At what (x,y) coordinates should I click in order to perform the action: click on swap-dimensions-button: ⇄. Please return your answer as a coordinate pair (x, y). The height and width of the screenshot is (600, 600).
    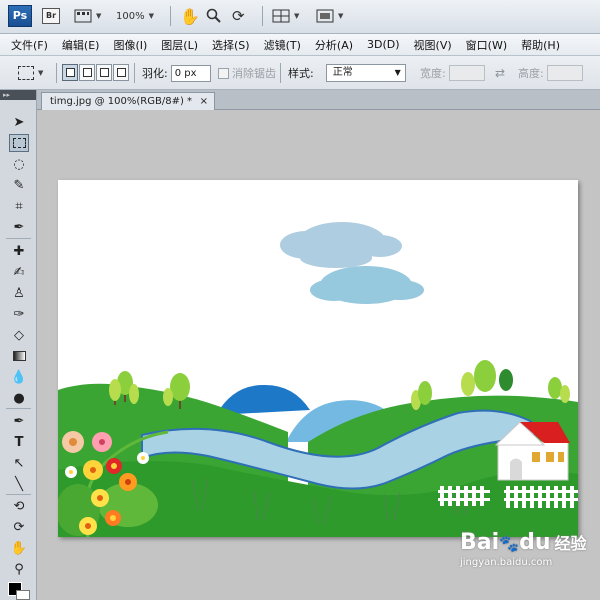
    Looking at the image, I should click on (500, 73).